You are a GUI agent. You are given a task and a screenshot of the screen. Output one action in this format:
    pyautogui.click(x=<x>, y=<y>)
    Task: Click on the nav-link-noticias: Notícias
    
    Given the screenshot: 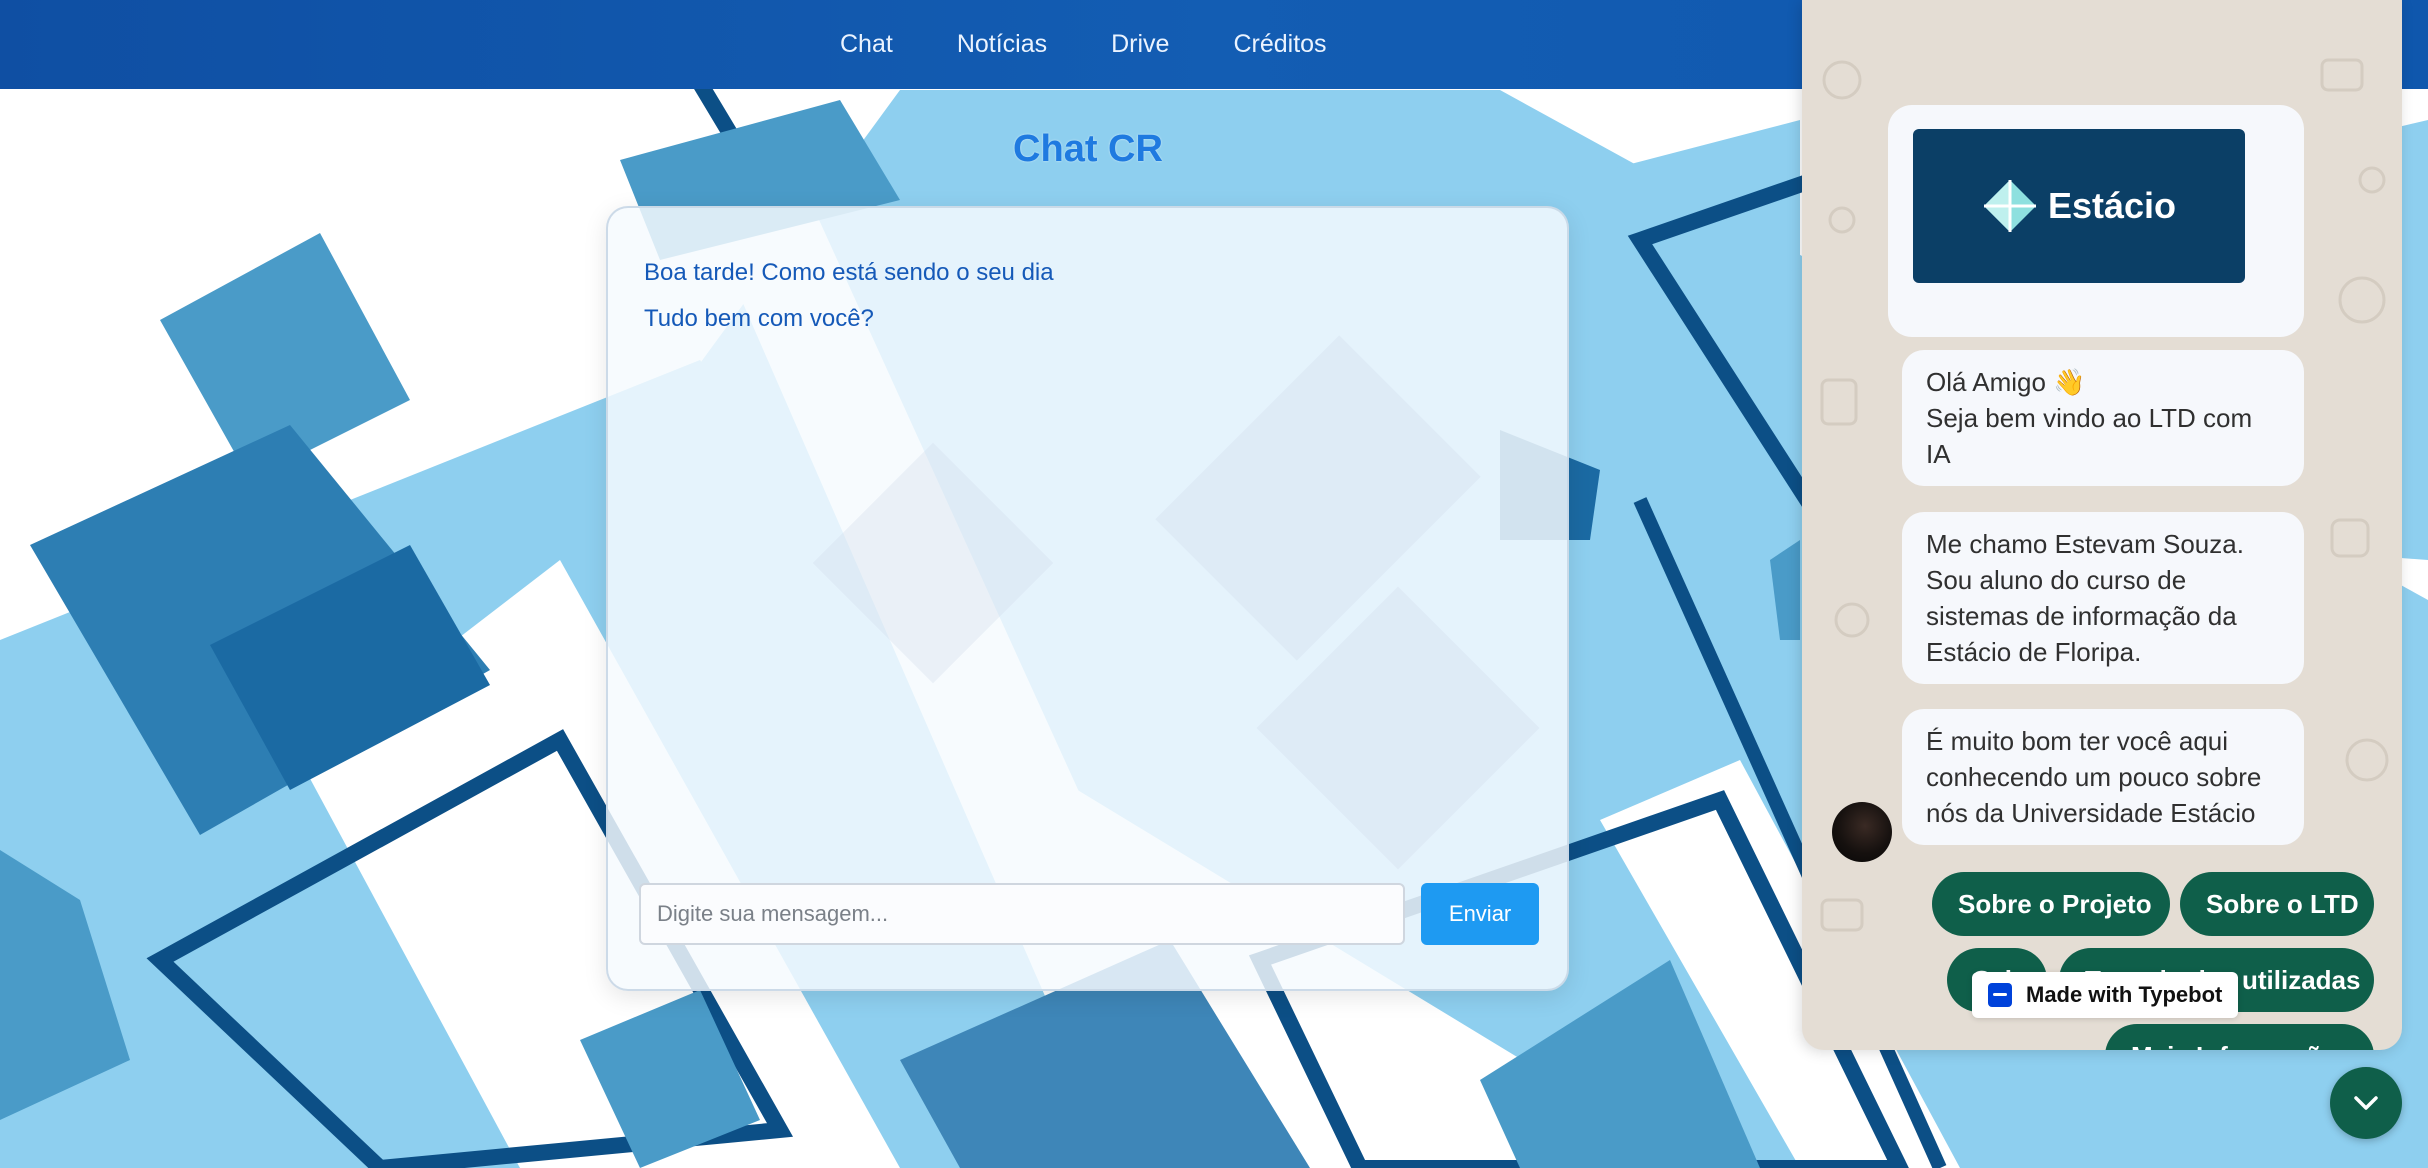 What is the action you would take?
    pyautogui.click(x=1002, y=44)
    